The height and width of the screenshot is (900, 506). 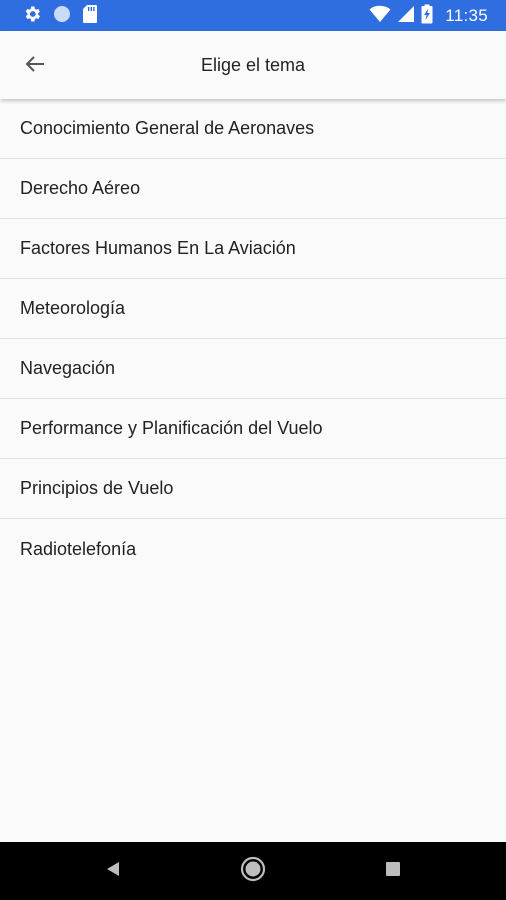 I want to click on list-item: Navegación, so click(x=253, y=369).